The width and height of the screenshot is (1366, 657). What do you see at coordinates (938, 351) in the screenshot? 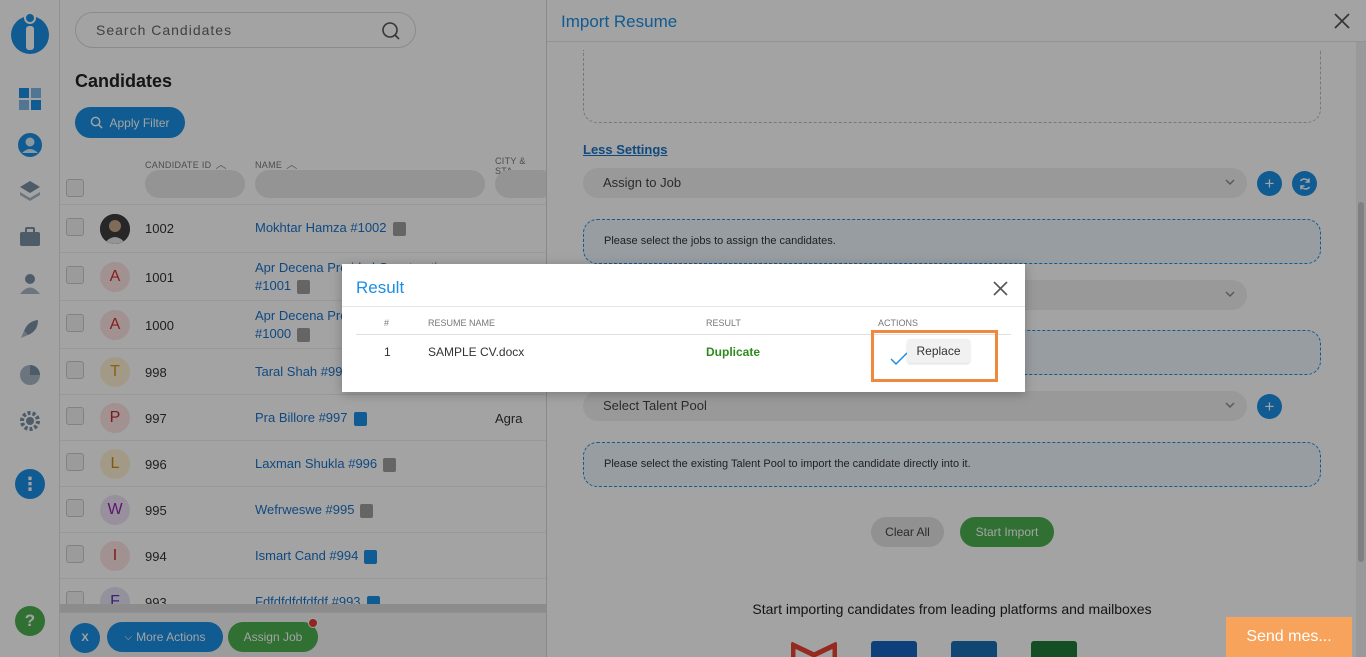
I see `replace-button: Replace` at bounding box center [938, 351].